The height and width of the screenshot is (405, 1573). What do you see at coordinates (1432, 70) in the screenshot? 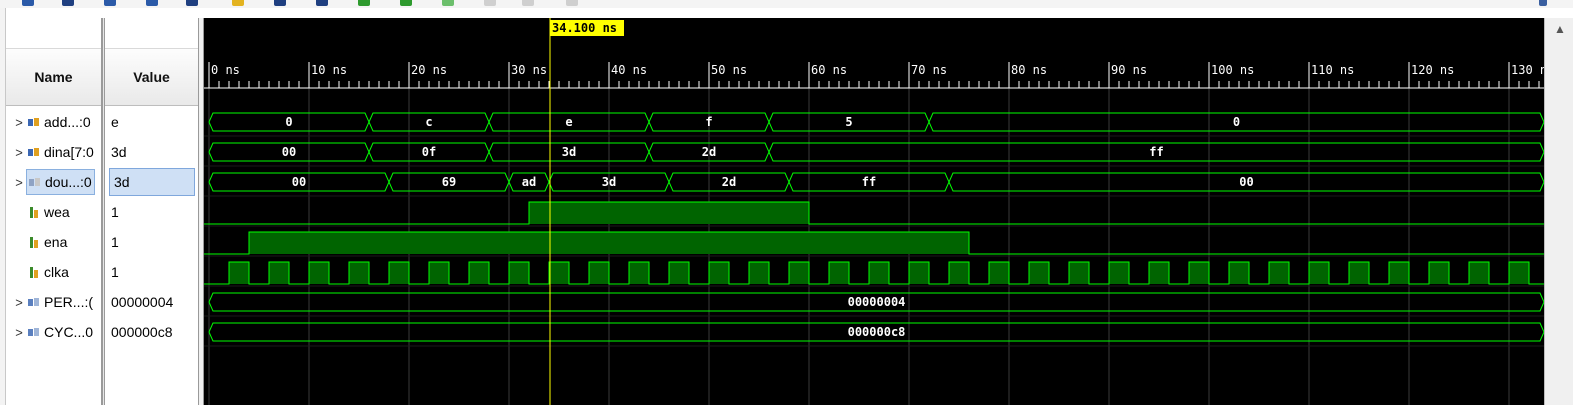
I see `time-tick-label: 120 ns` at bounding box center [1432, 70].